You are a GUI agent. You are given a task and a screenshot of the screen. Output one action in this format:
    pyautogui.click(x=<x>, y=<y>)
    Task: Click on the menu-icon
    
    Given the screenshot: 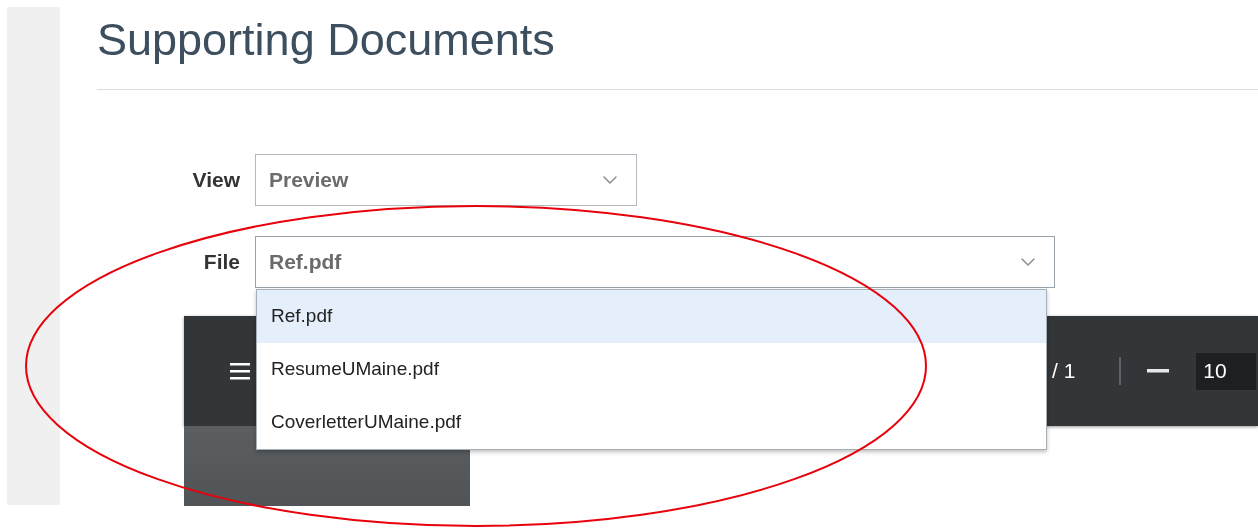 What is the action you would take?
    pyautogui.click(x=240, y=371)
    